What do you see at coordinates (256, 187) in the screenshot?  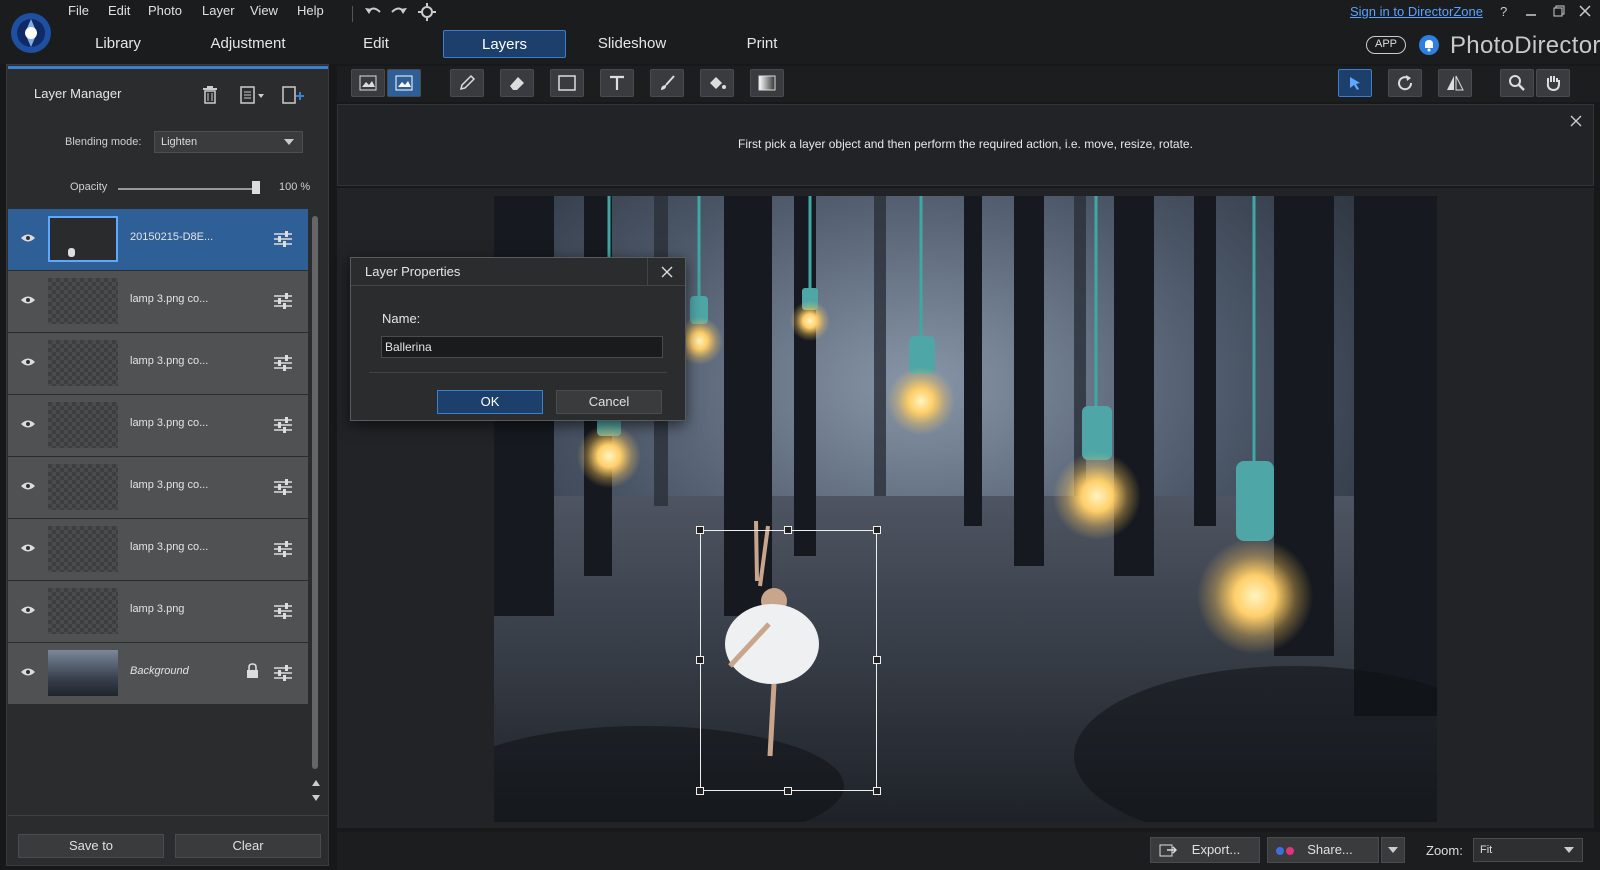 I see `opacity-slider-thumb` at bounding box center [256, 187].